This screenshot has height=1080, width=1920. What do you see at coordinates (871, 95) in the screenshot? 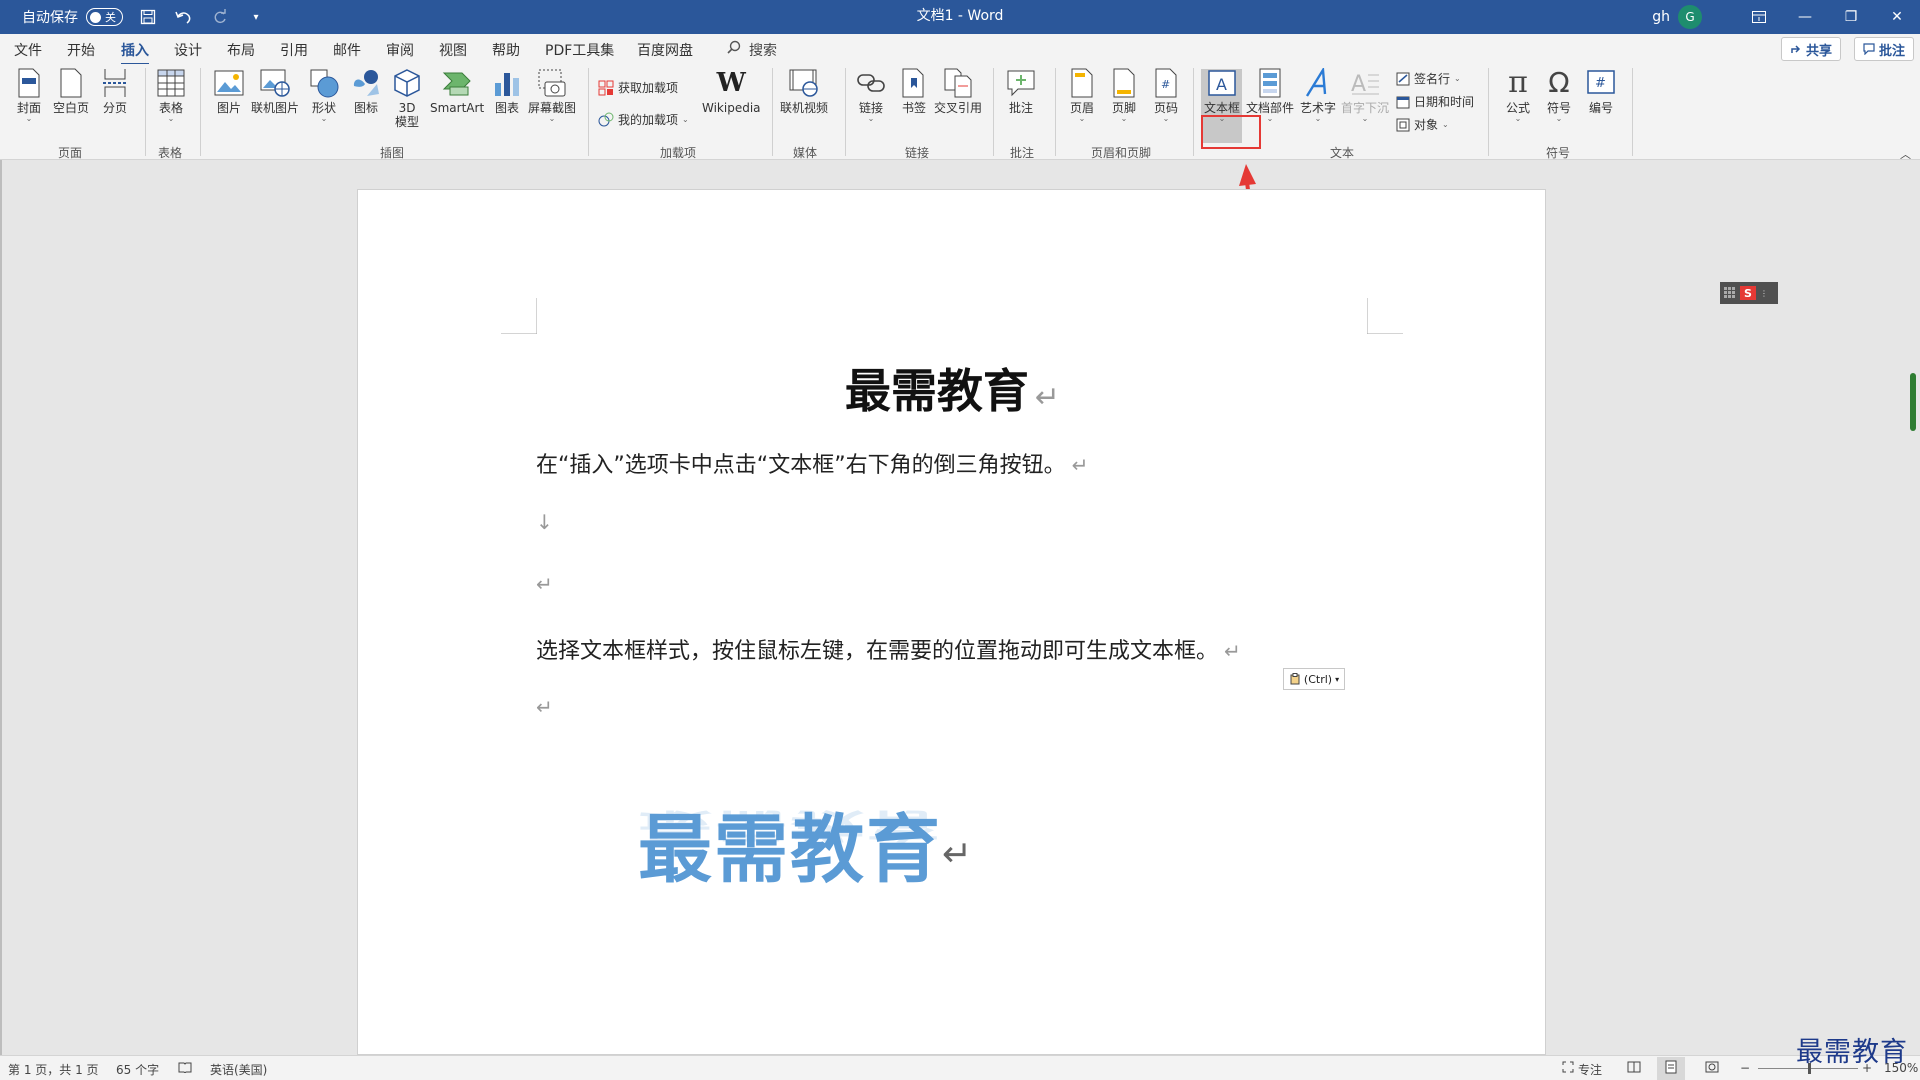
I see `link-button: 链接 ⌄` at bounding box center [871, 95].